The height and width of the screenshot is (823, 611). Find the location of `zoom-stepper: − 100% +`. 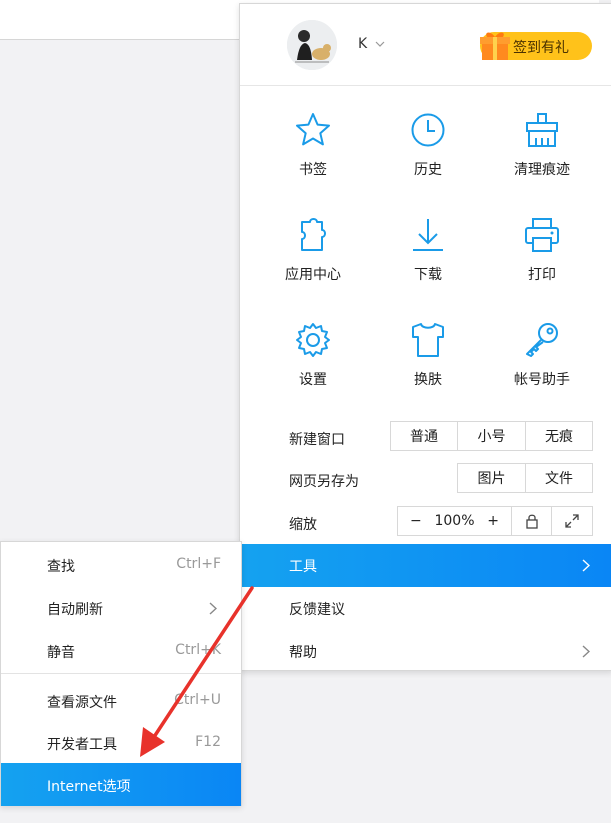

zoom-stepper: − 100% + is located at coordinates (455, 521).